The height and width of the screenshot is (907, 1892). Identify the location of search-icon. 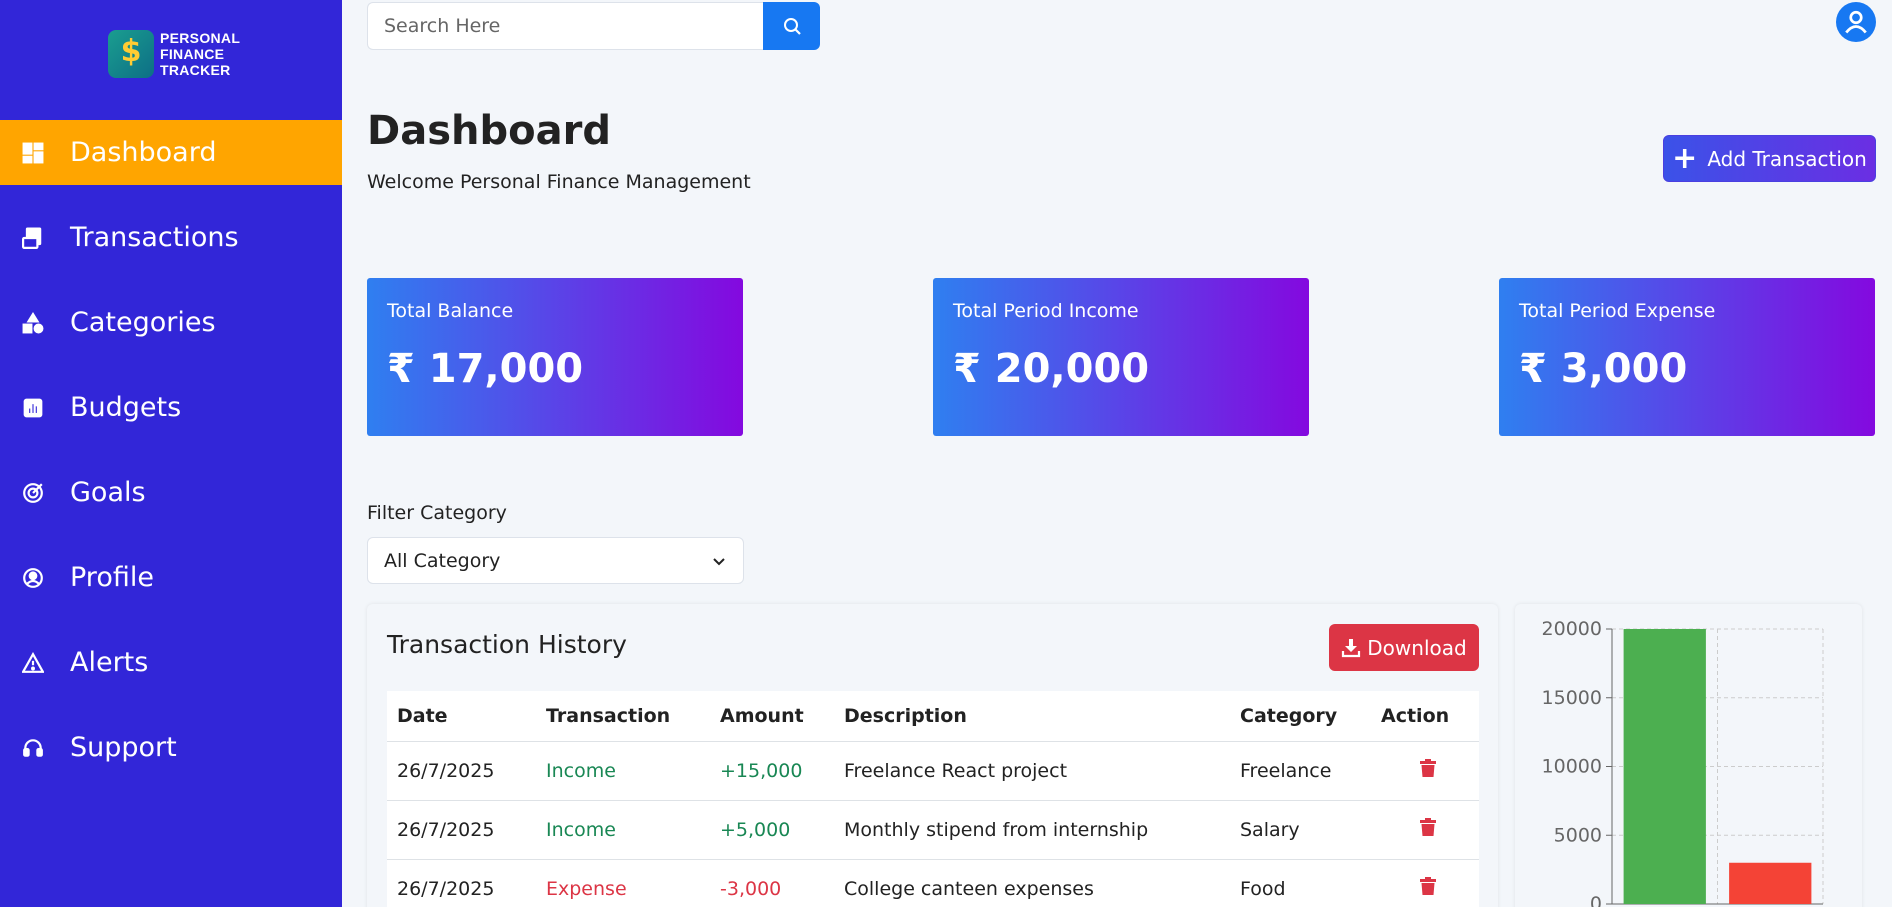
(792, 26).